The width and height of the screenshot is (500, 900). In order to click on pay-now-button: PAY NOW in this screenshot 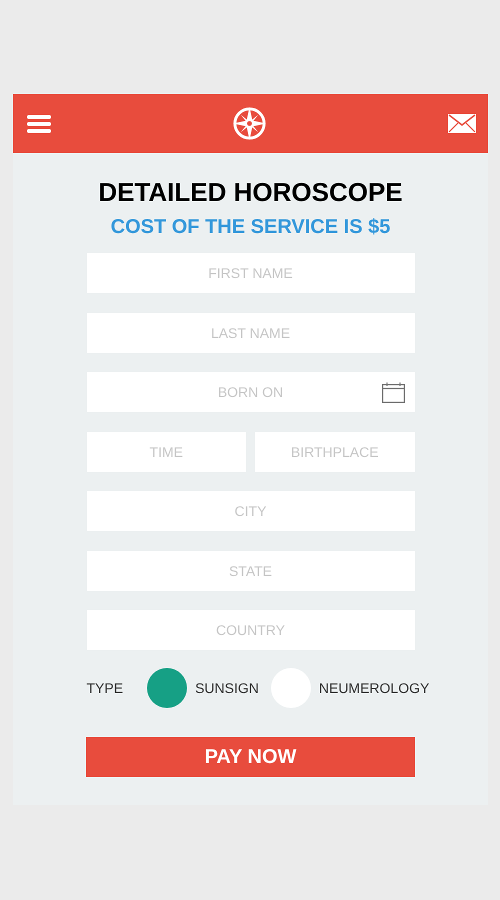, I will do `click(250, 757)`.